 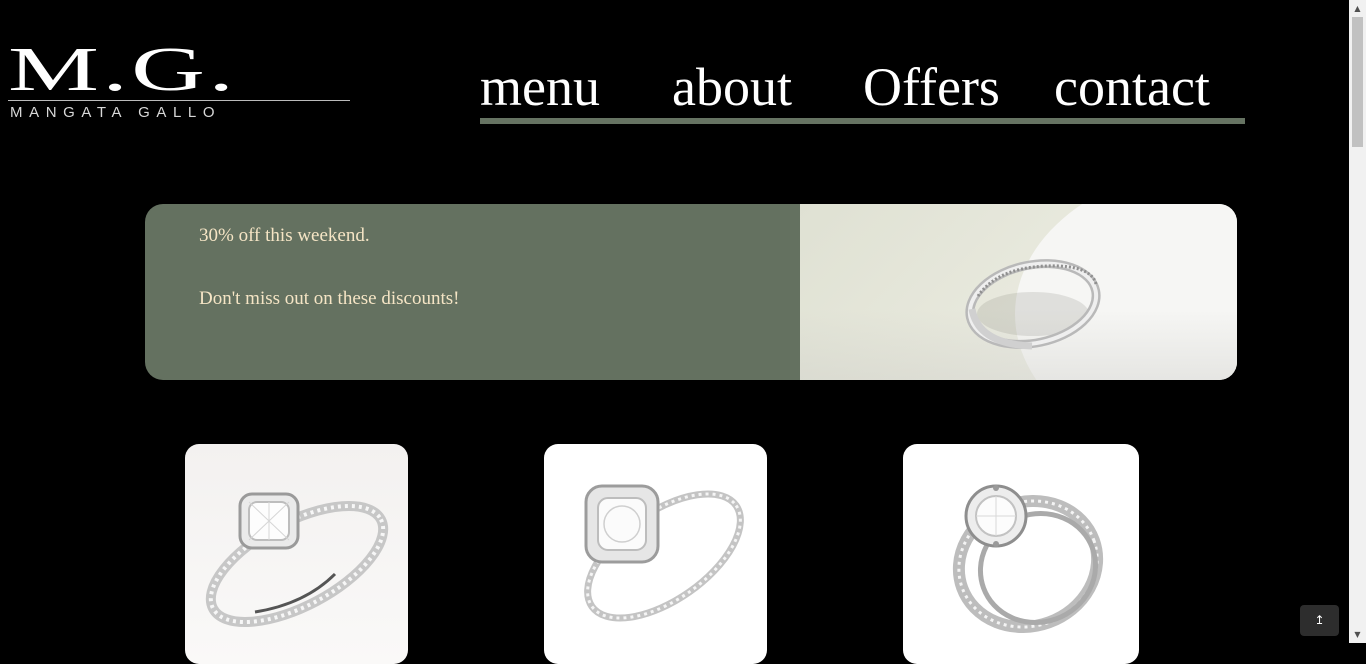 What do you see at coordinates (1357, 82) in the screenshot?
I see `scrollbar-thumb` at bounding box center [1357, 82].